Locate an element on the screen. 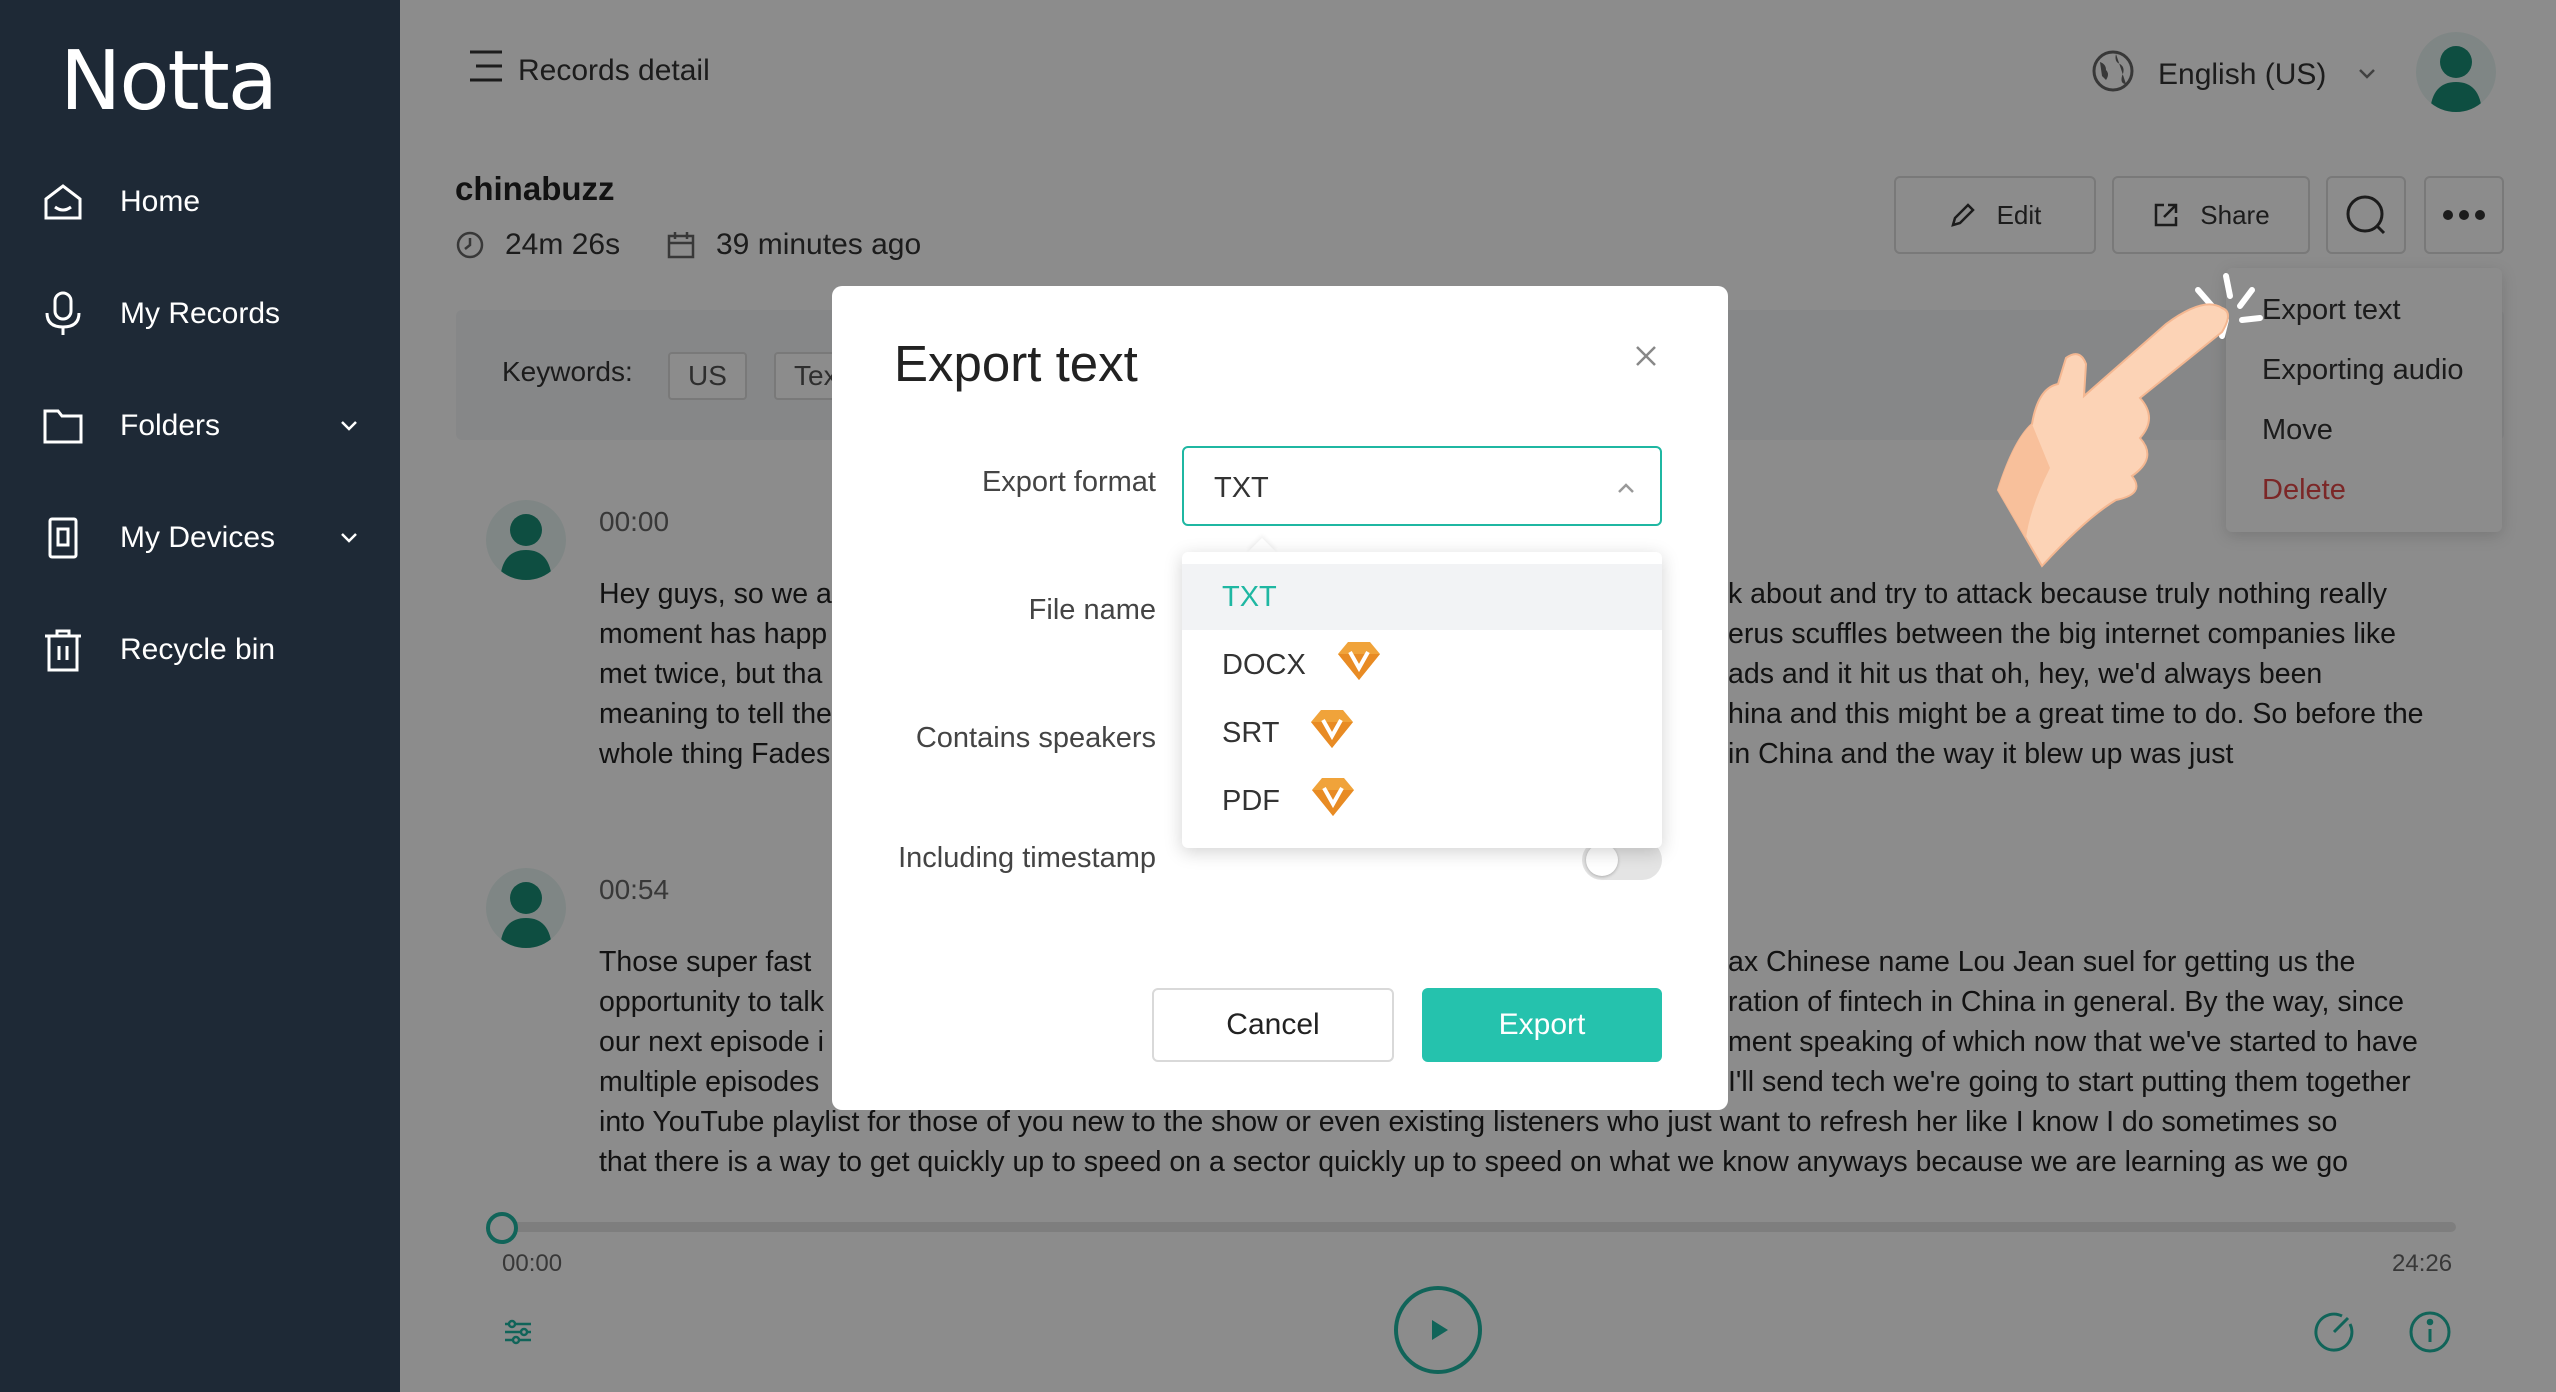 This screenshot has width=2556, height=1392. pointing-hand-icon is located at coordinates (2135, 418).